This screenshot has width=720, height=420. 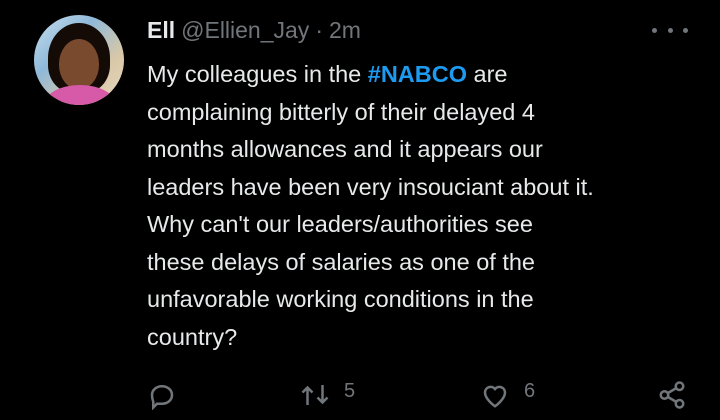 What do you see at coordinates (340, 299) in the screenshot?
I see `tweet-line-7: unfavorable working conditions in the` at bounding box center [340, 299].